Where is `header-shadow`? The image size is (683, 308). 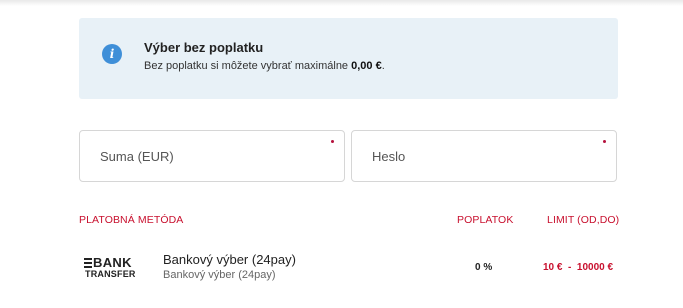 header-shadow is located at coordinates (341, 3).